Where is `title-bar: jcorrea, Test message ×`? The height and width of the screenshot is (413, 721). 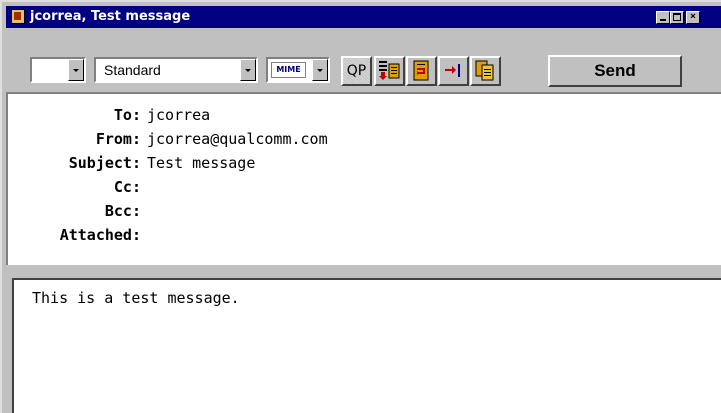
title-bar: jcorrea, Test message × is located at coordinates (363, 17).